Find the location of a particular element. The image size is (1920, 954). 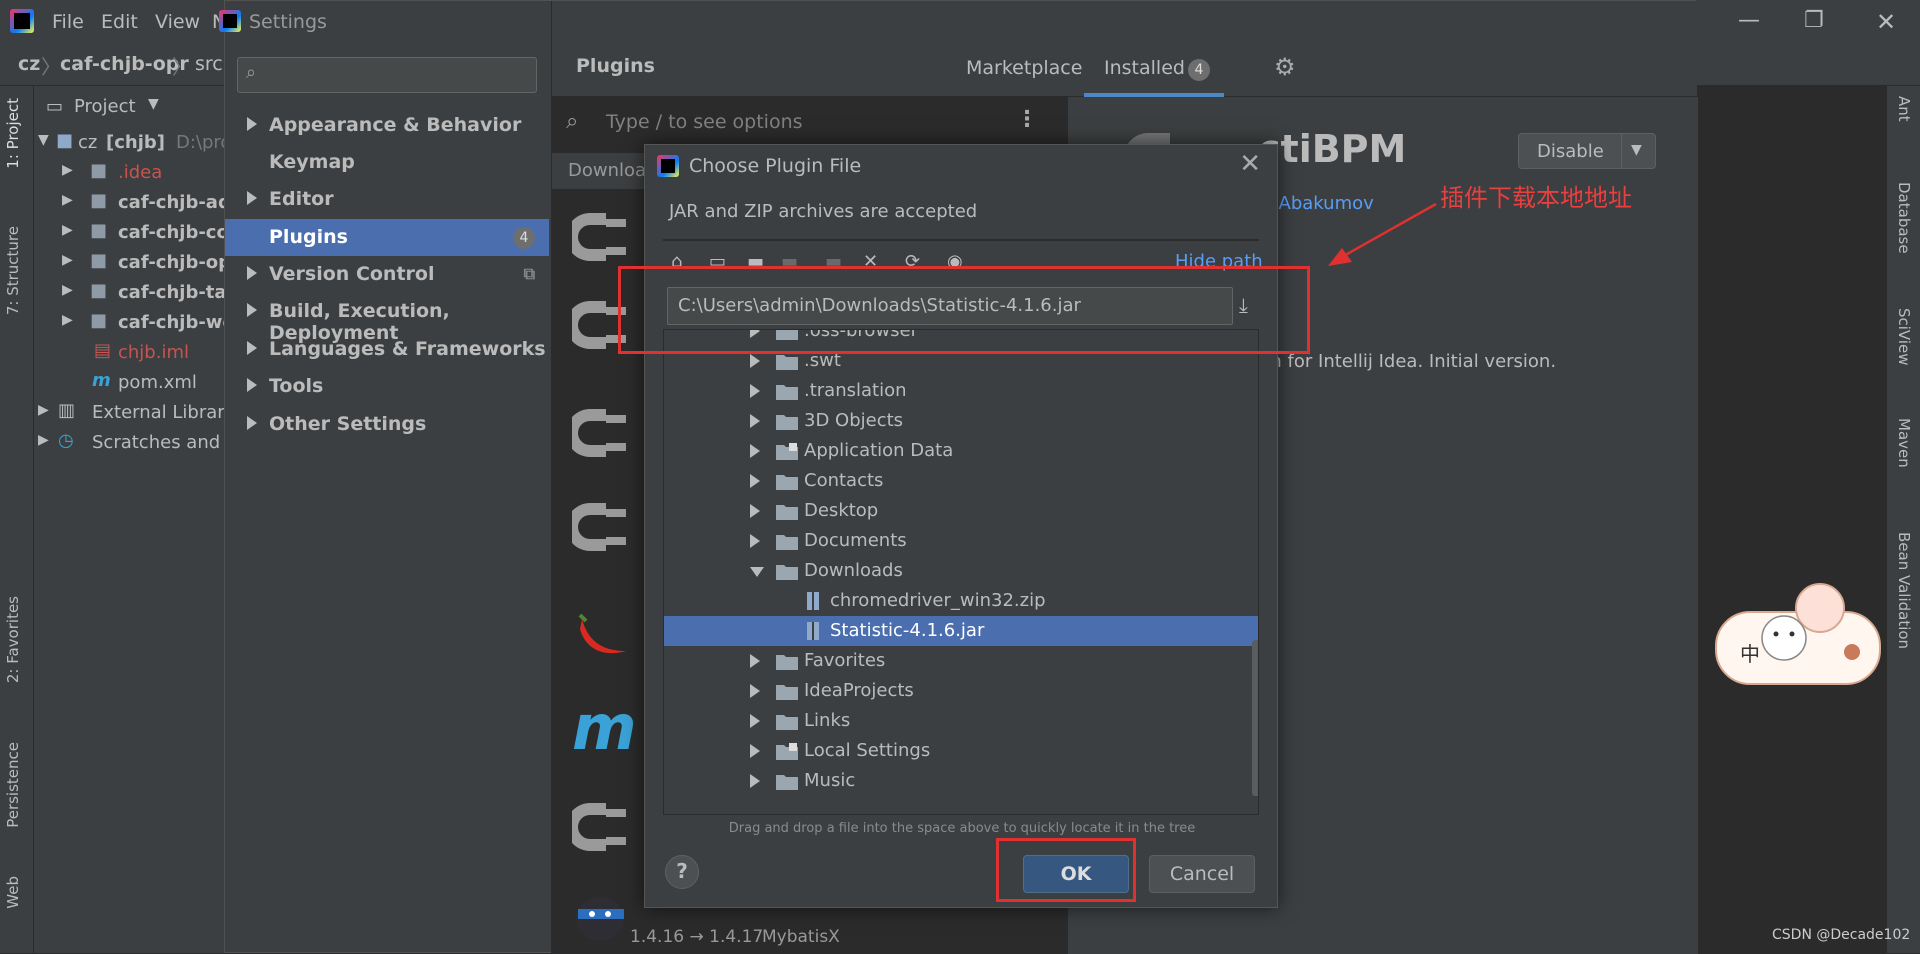

gear-icon: ⚙ is located at coordinates (1285, 67).